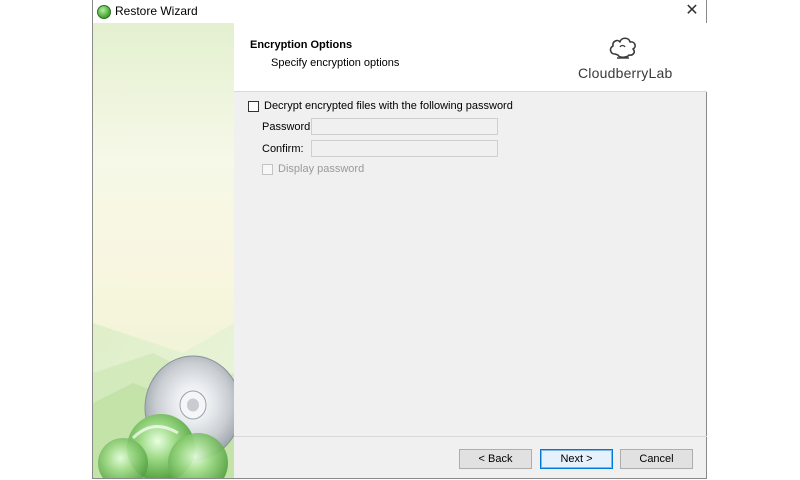 This screenshot has height=480, width=800. What do you see at coordinates (288, 127) in the screenshot?
I see `password-label: Password:` at bounding box center [288, 127].